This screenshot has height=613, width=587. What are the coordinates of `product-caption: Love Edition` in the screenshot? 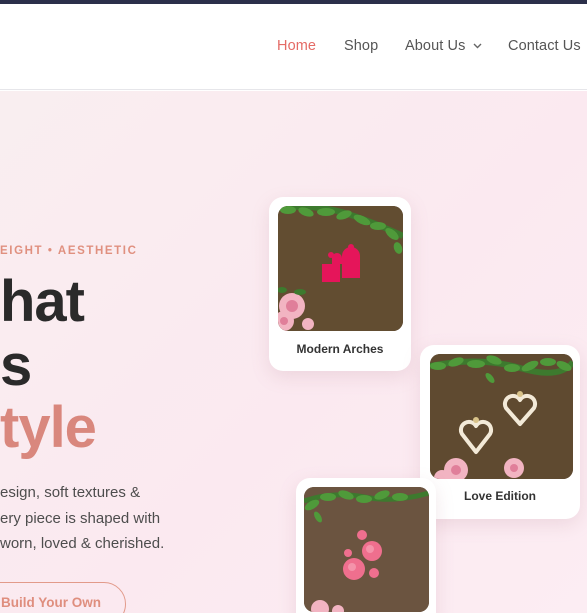 It's located at (500, 496).